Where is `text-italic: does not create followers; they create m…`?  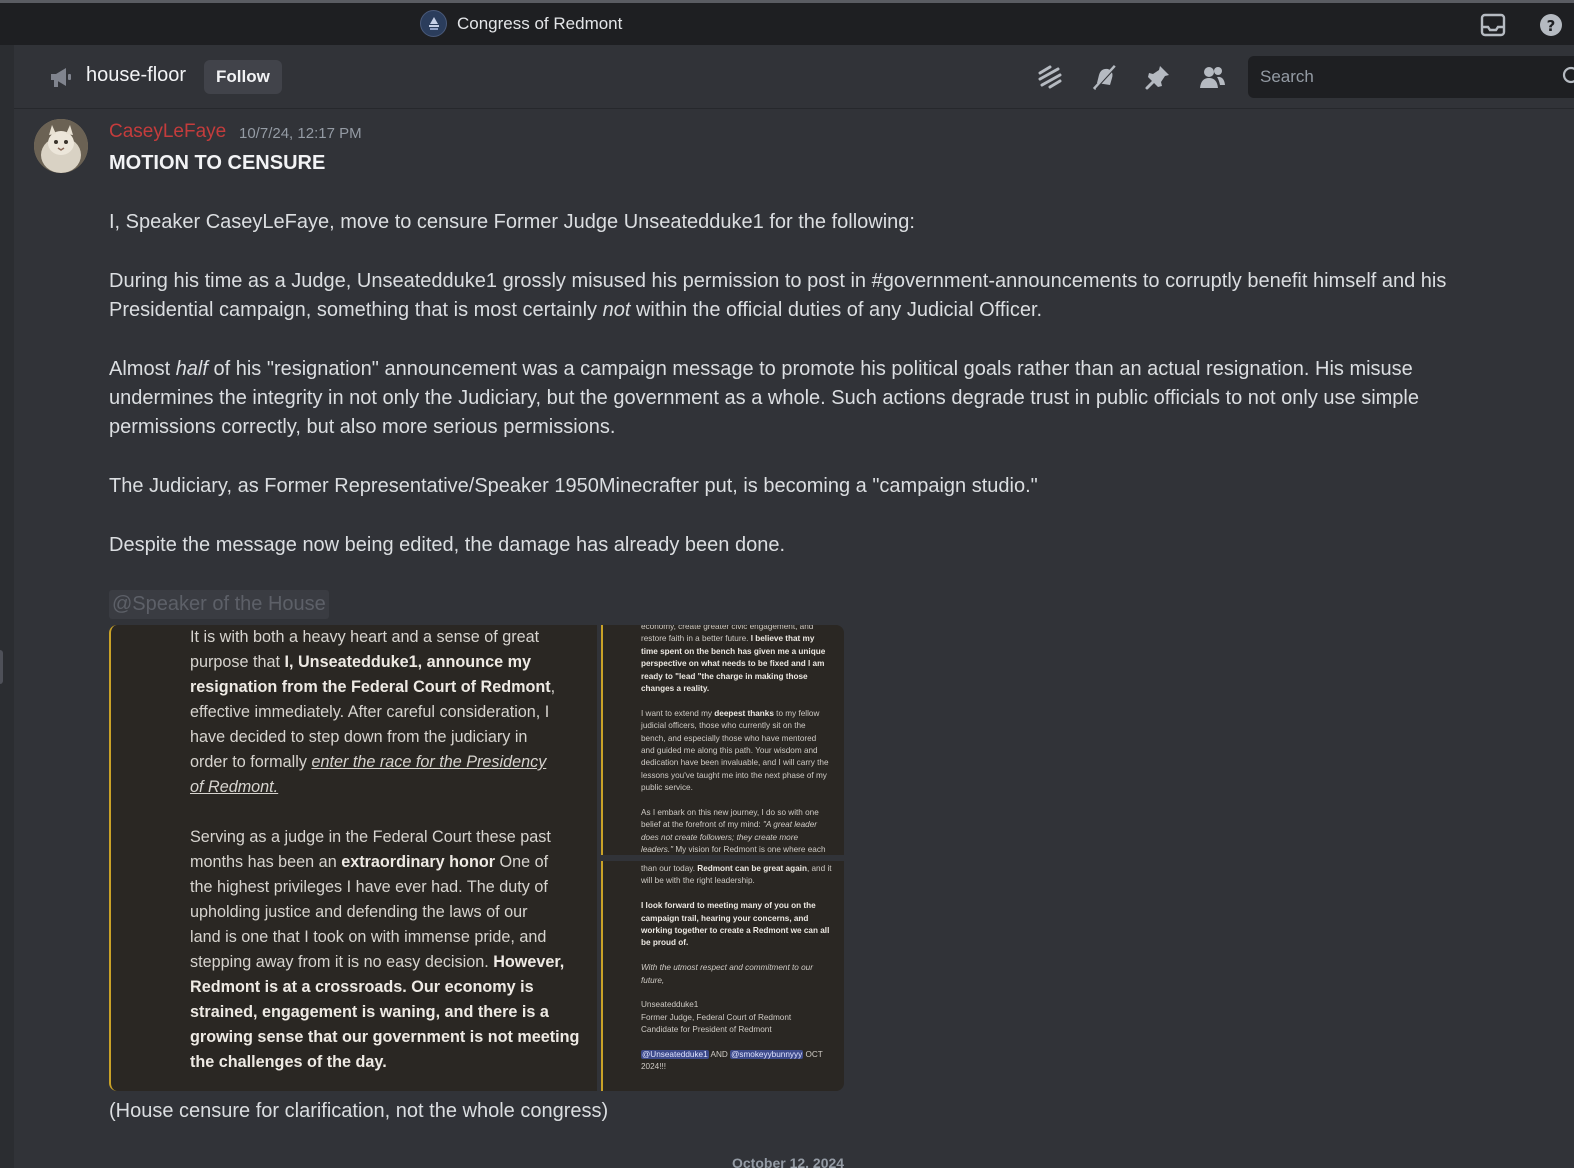 text-italic: does not create followers; they create m… is located at coordinates (720, 837).